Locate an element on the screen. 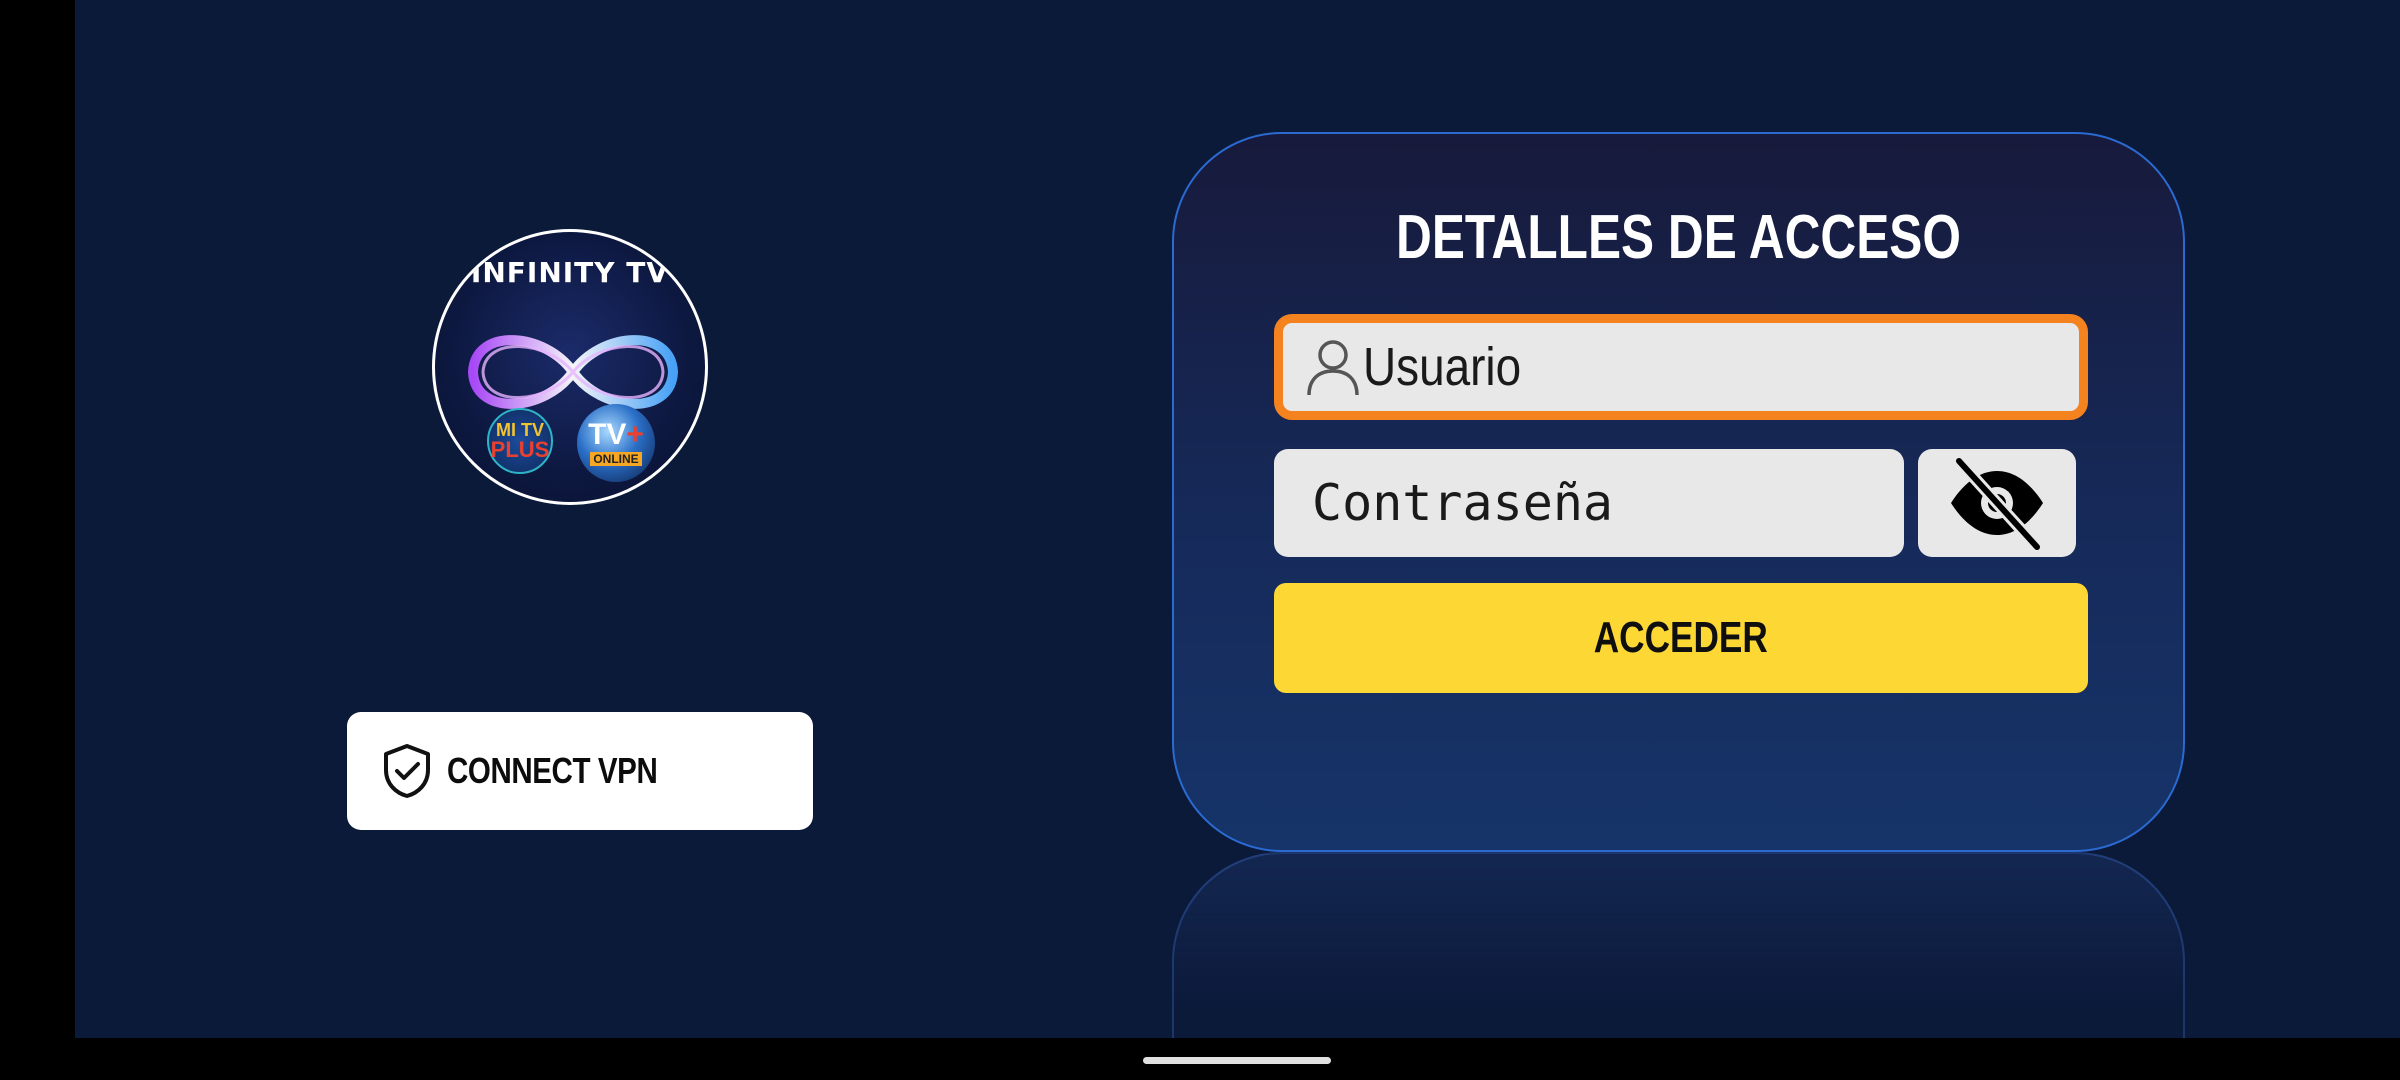  eye-off-icon is located at coordinates (1997, 503).